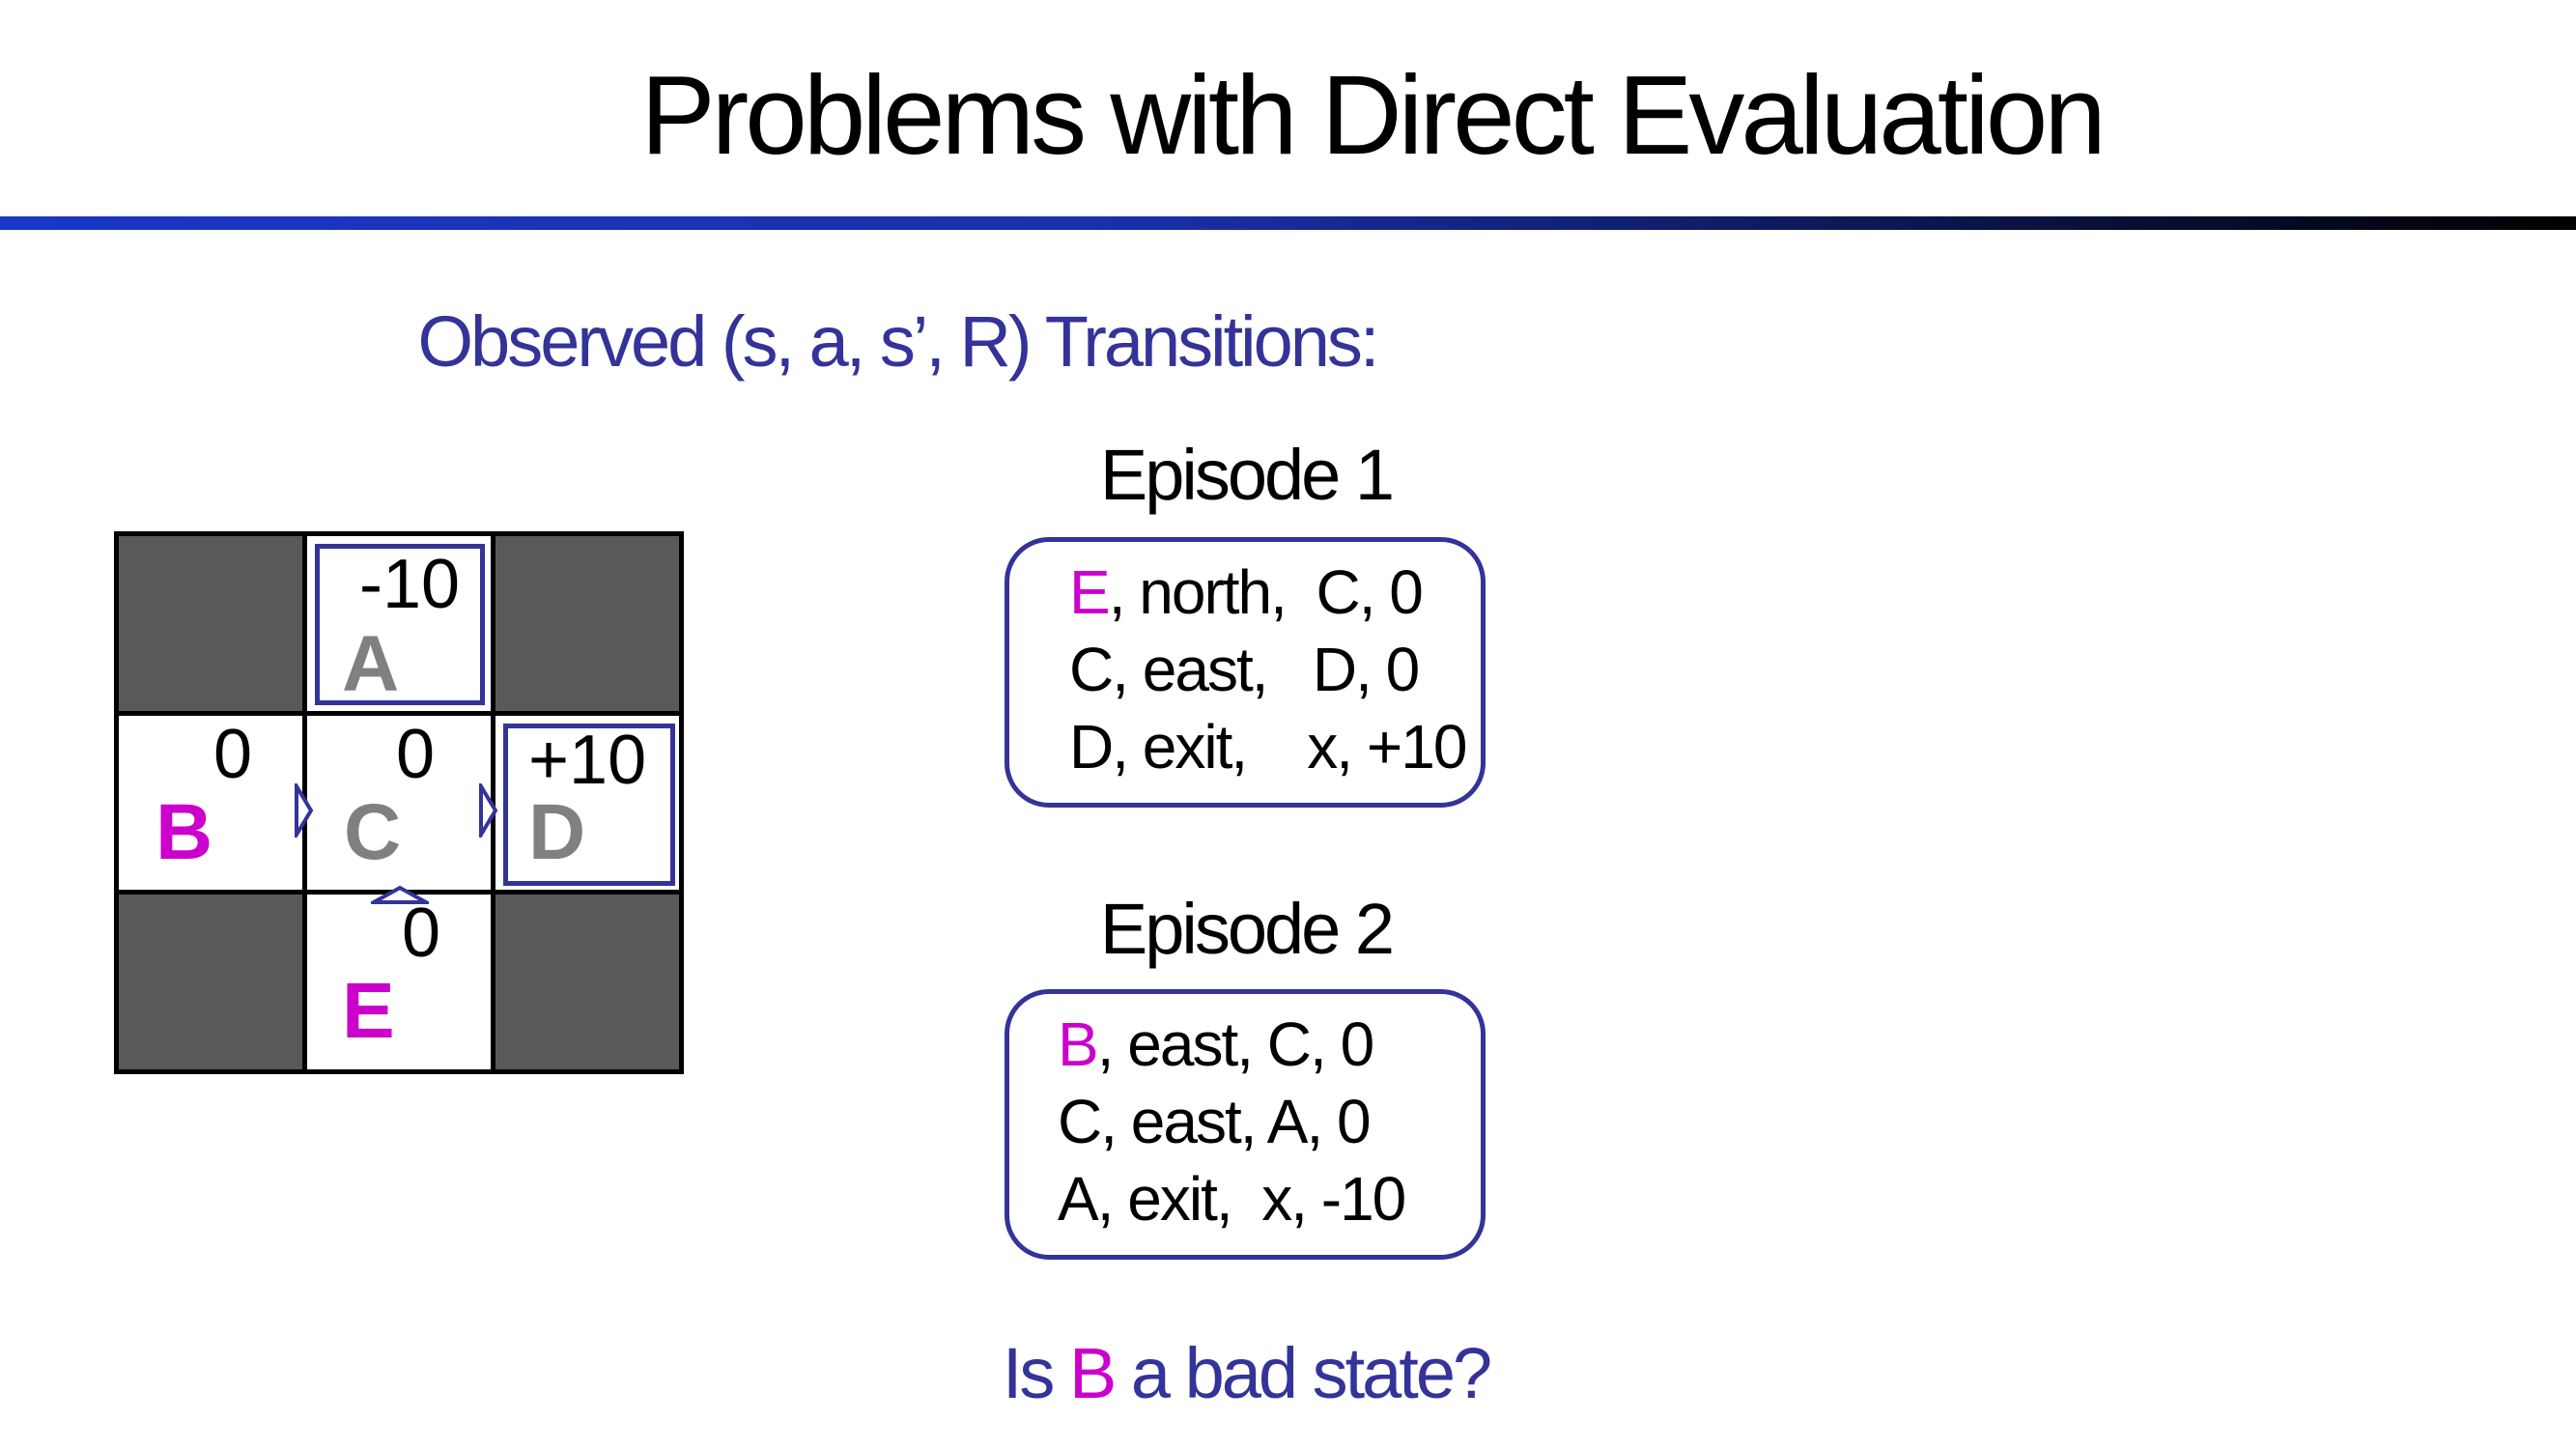  What do you see at coordinates (1289, 746) in the screenshot?
I see `transition-rest: , exit, x, +10` at bounding box center [1289, 746].